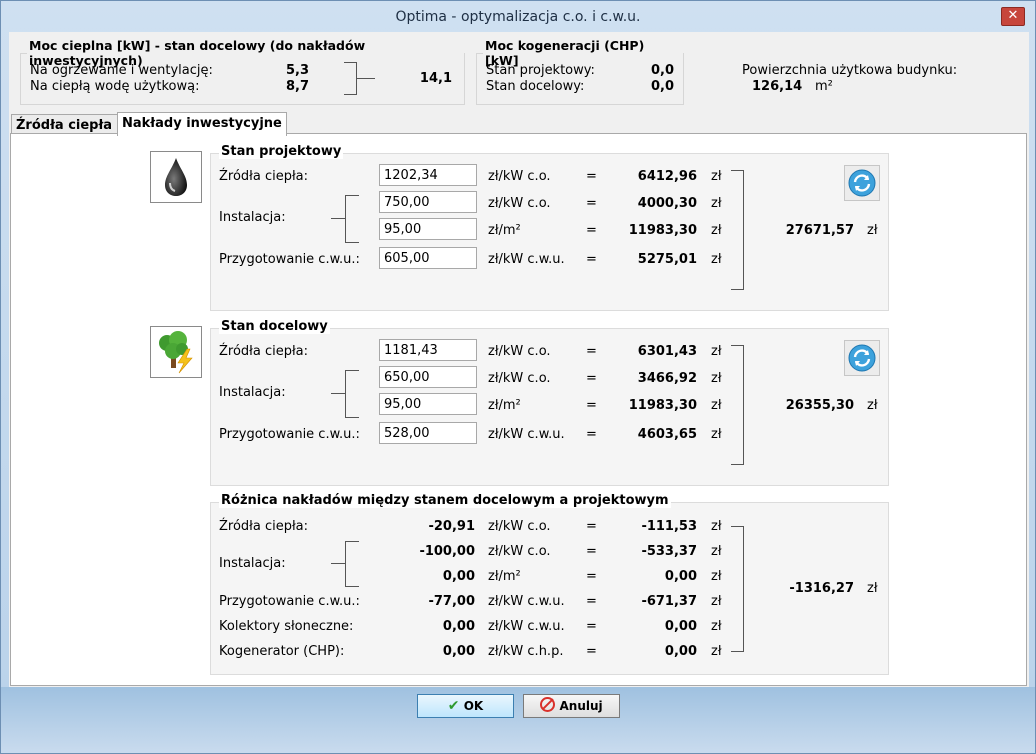 The width and height of the screenshot is (1036, 754). Describe the element at coordinates (662, 86) in the screenshot. I see `chp-docelowy-value: 0,0` at that location.